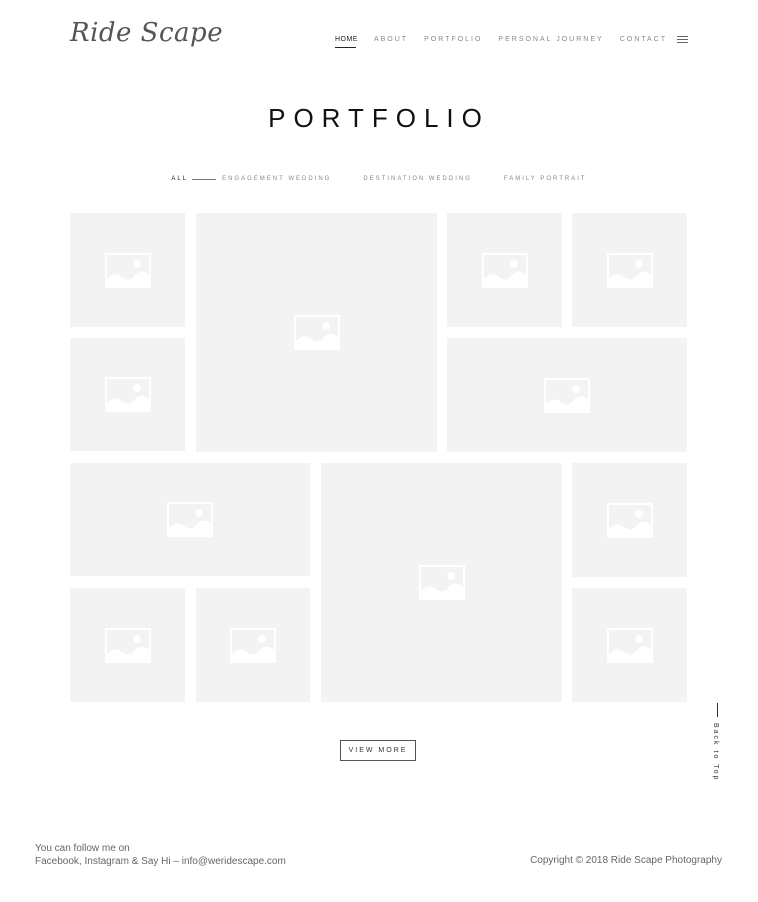 Image resolution: width=758 pixels, height=902 pixels. Describe the element at coordinates (453, 41) in the screenshot. I see `nav-portfolio: PORTFOLIO` at that location.